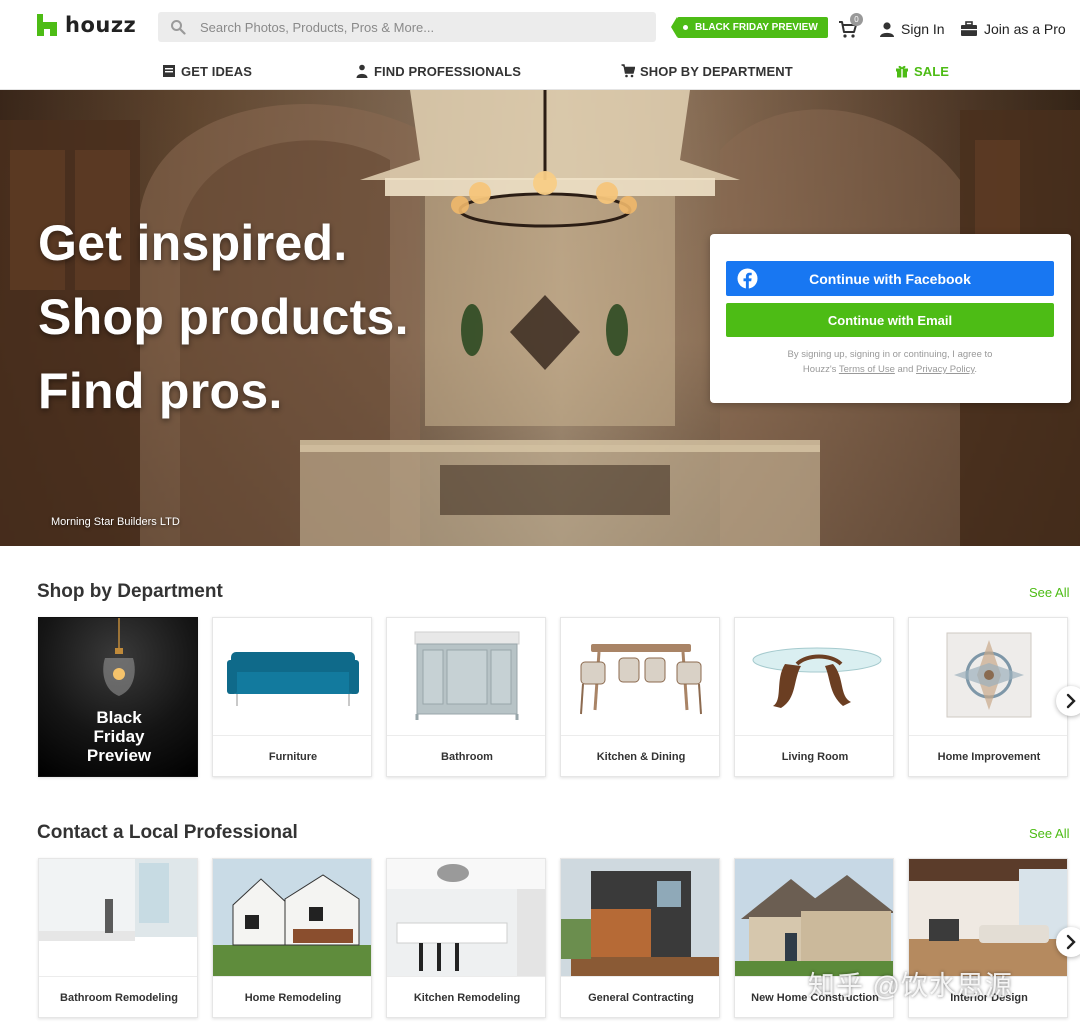 This screenshot has width=1080, height=1028. What do you see at coordinates (867, 369) in the screenshot?
I see `terms-of-use-link: Terms of Use` at bounding box center [867, 369].